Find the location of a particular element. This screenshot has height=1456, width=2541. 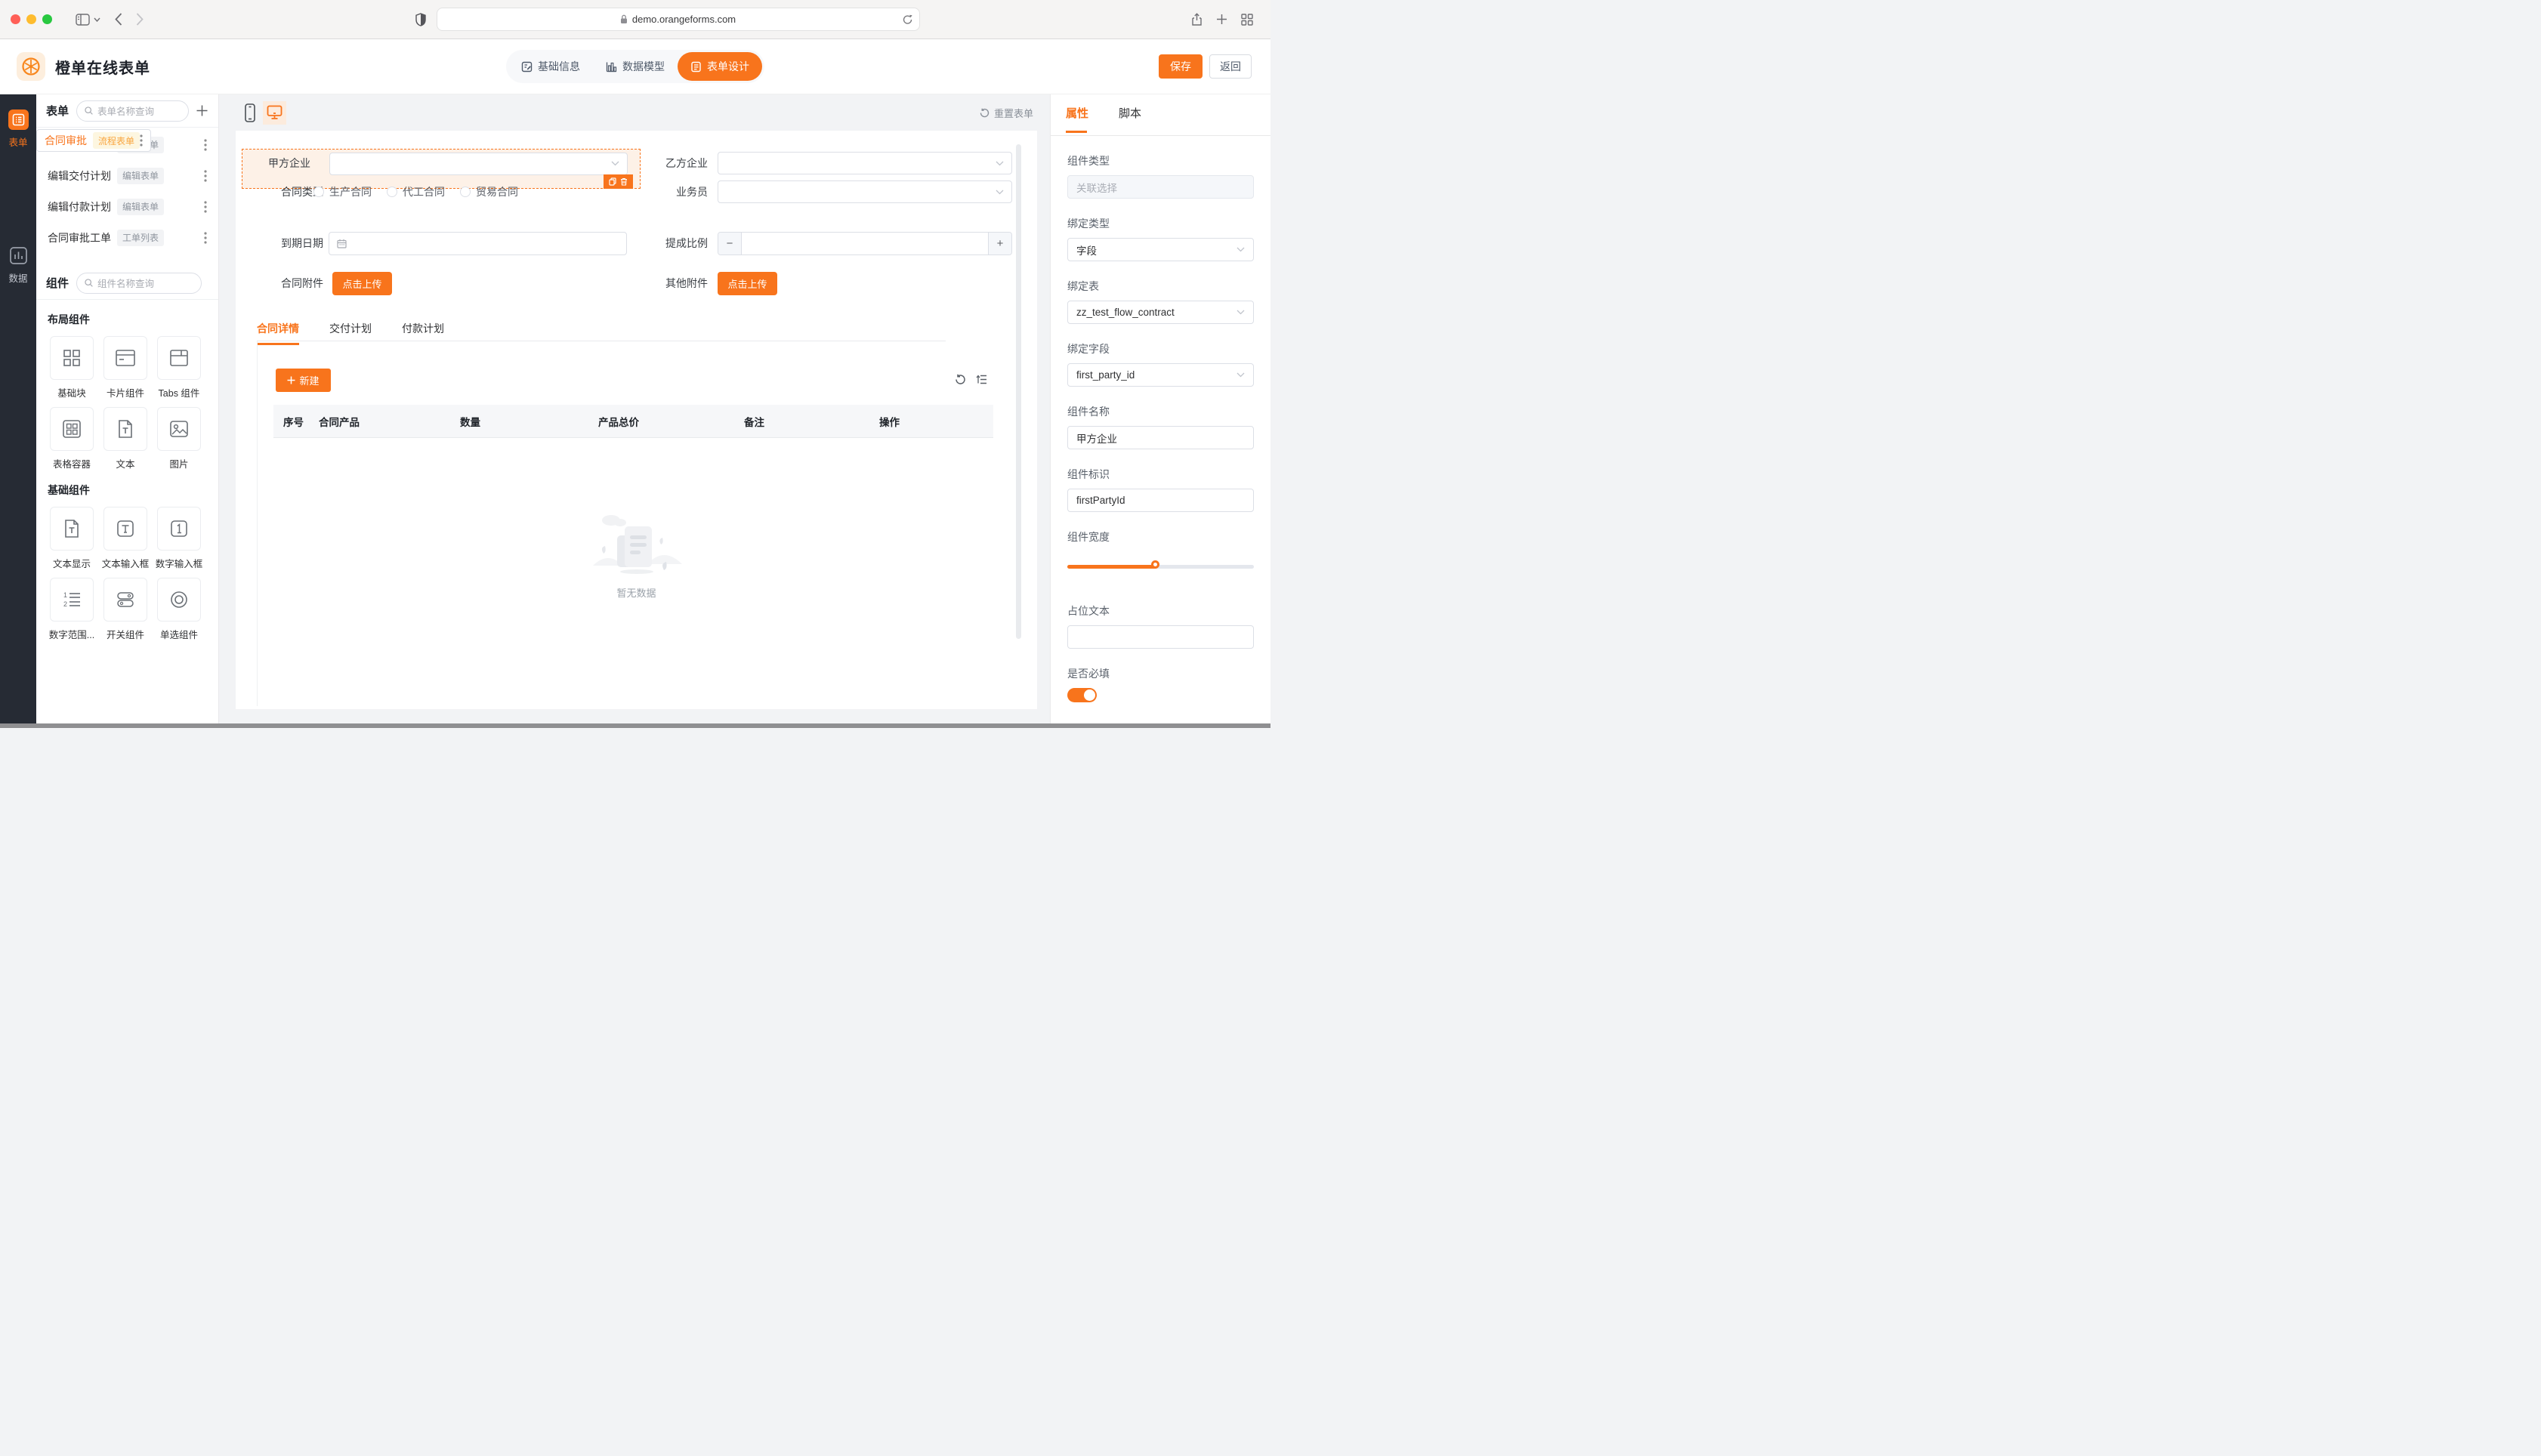

tab-contract-detail: 合同详情 is located at coordinates (278, 333).